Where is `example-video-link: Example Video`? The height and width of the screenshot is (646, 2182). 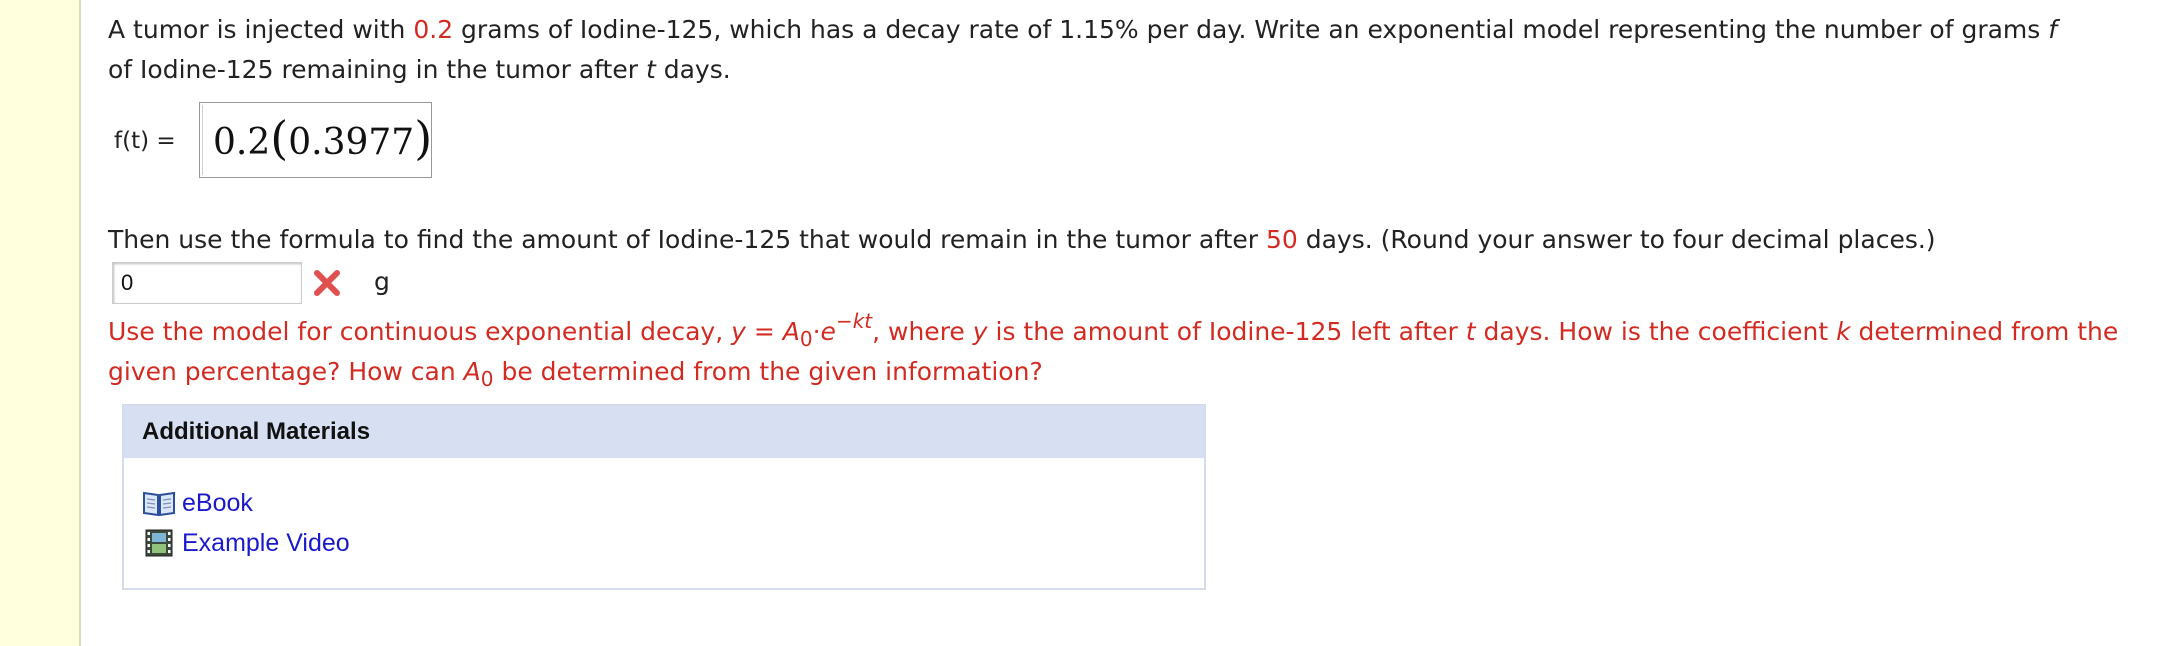
example-video-link: Example Video is located at coordinates (246, 543).